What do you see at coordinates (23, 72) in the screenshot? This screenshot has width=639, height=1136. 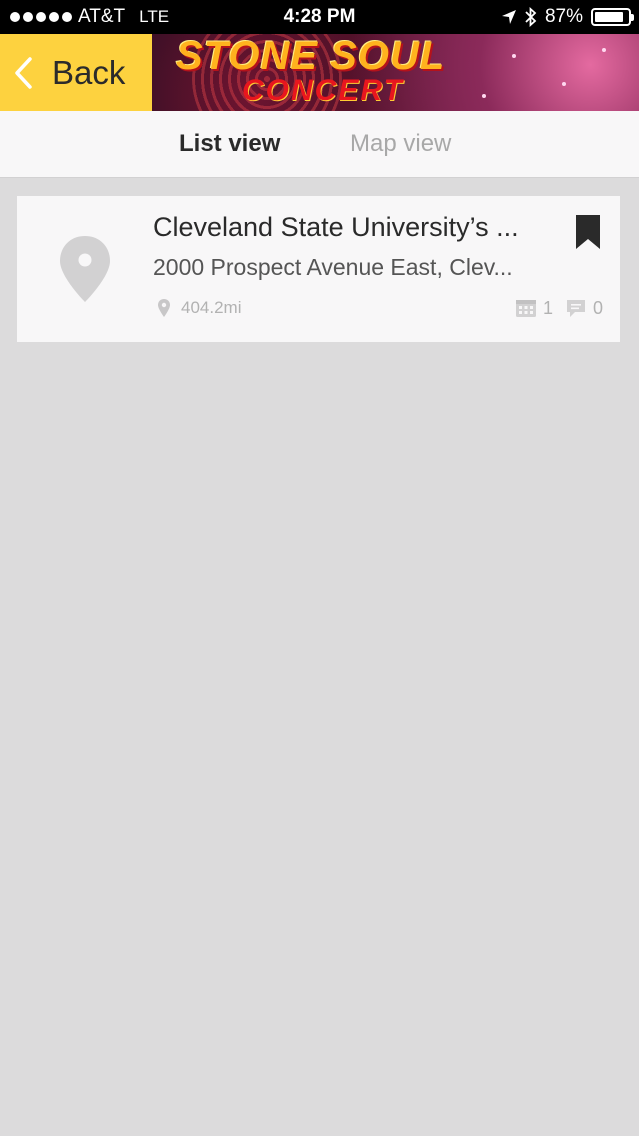 I see `back-chevron-icon` at bounding box center [23, 72].